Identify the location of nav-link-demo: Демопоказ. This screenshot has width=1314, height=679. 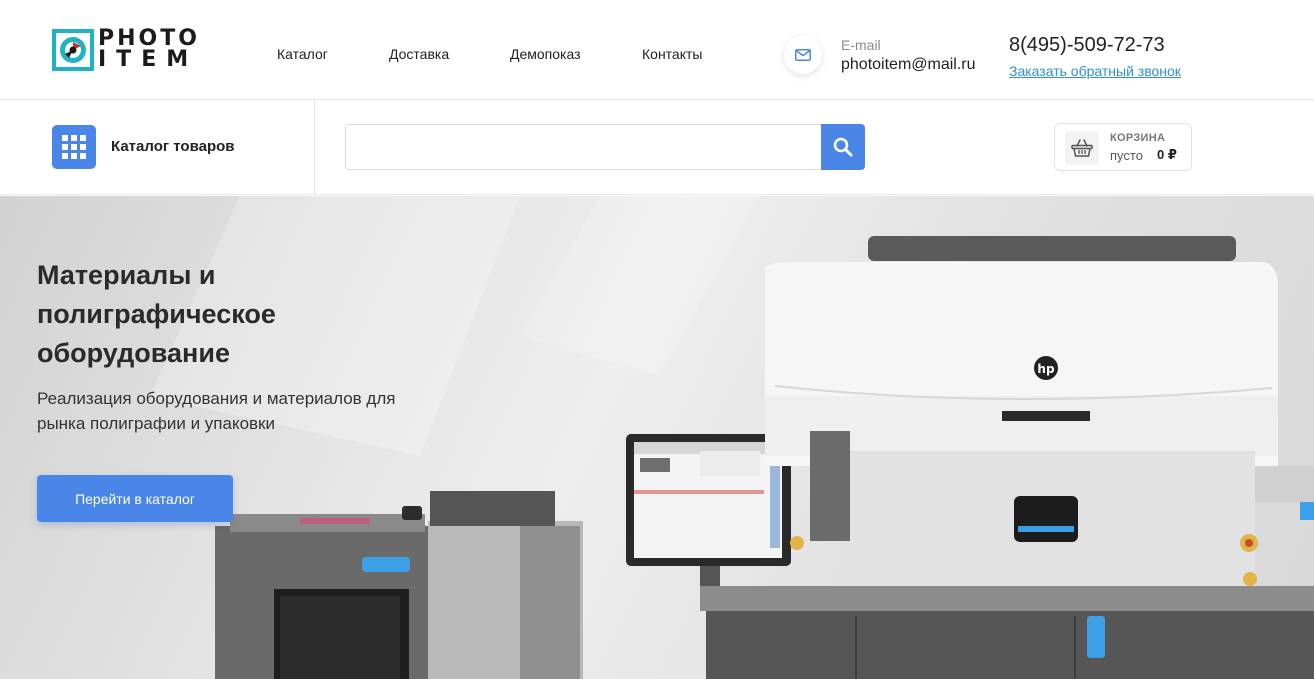
(545, 54).